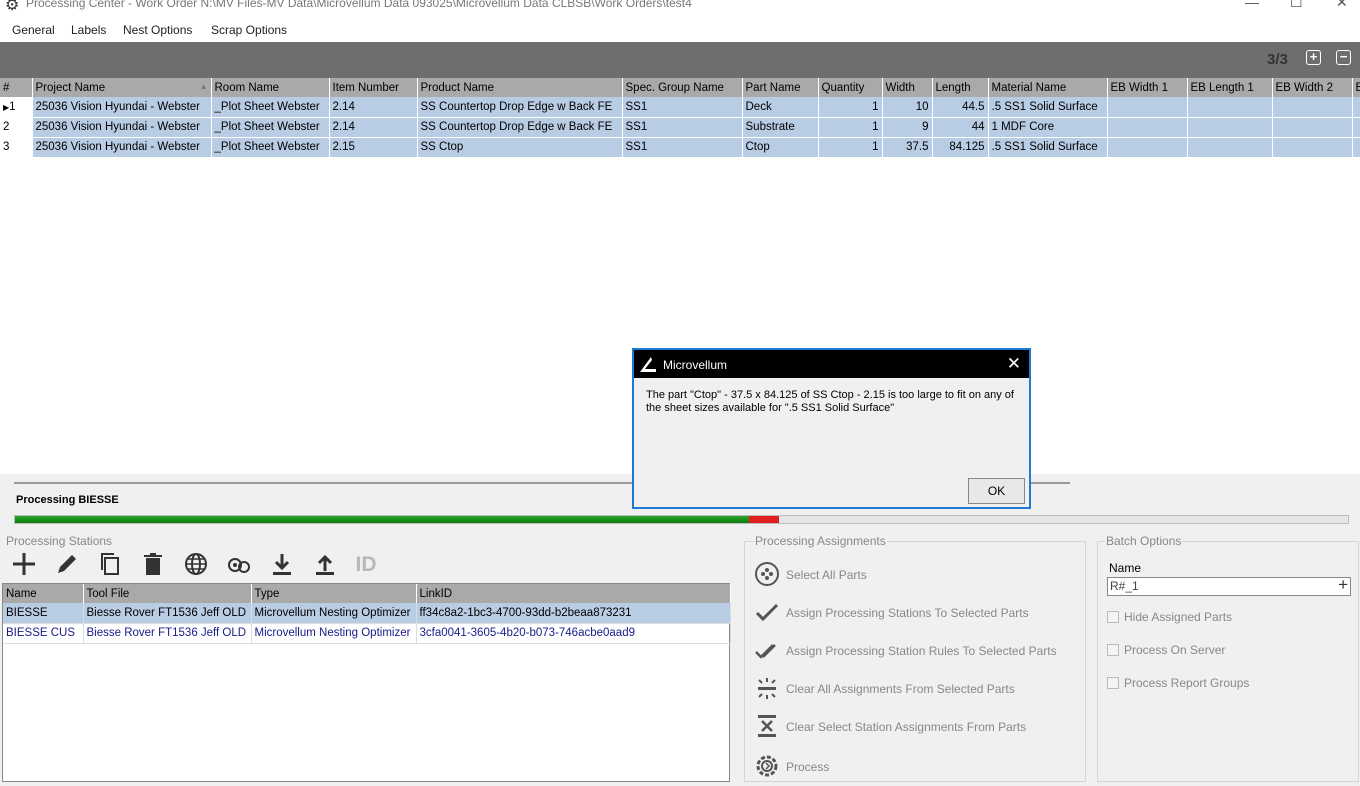 Image resolution: width=1360 pixels, height=786 pixels. Describe the element at coordinates (1313, 57) in the screenshot. I see `add-icon: +` at that location.